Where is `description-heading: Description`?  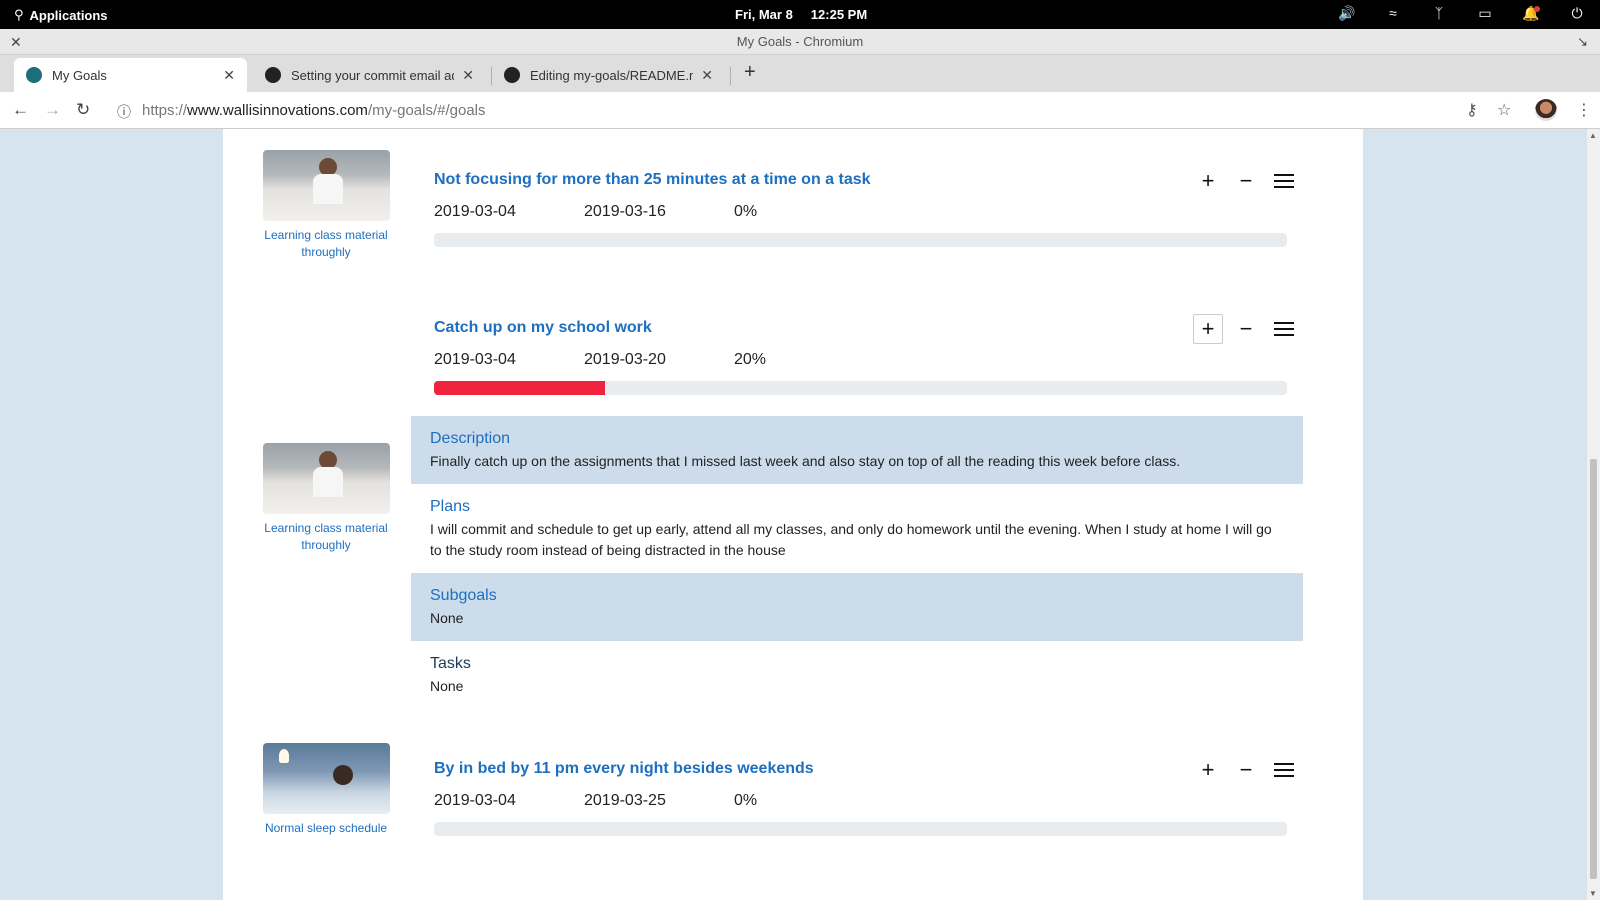 description-heading: Description is located at coordinates (470, 438).